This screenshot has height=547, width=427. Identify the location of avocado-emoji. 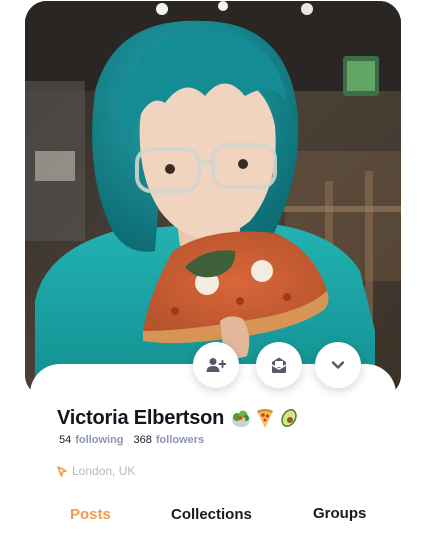
(289, 418).